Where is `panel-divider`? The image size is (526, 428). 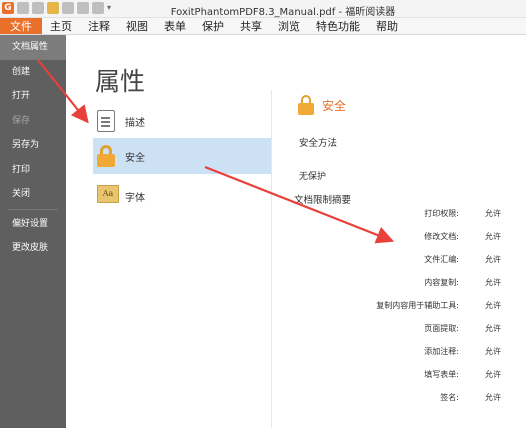
panel-divider is located at coordinates (271, 259).